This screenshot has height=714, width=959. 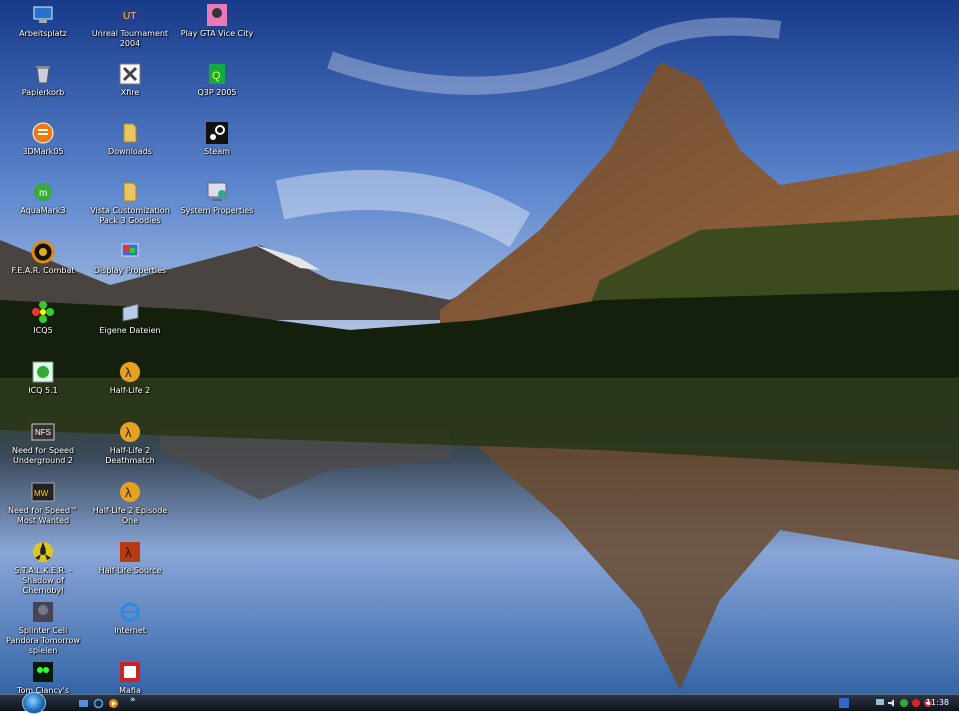 What do you see at coordinates (904, 703) in the screenshot?
I see `security-icon` at bounding box center [904, 703].